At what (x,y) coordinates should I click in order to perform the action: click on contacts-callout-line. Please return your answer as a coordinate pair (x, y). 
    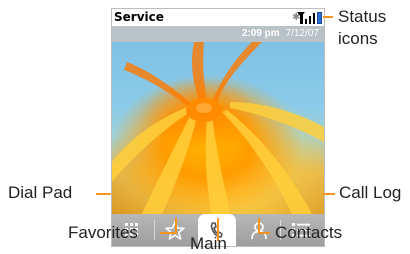
    Looking at the image, I should click on (264, 233).